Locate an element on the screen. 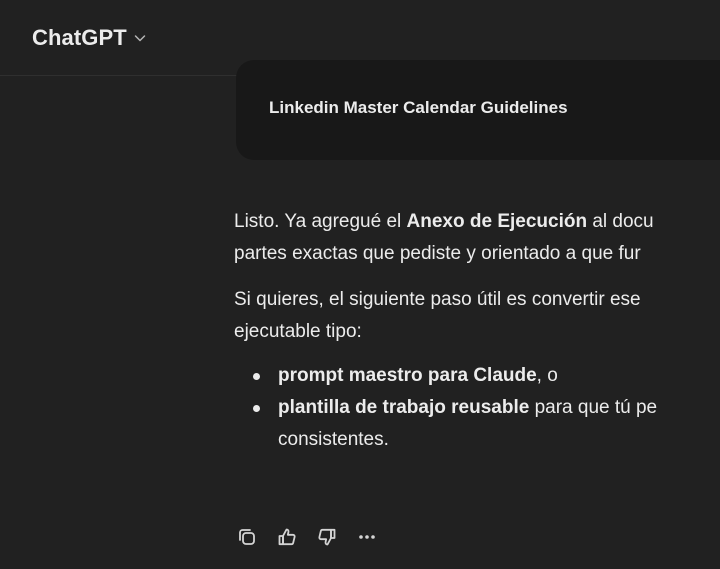 This screenshot has width=720, height=569. model-name: ChatGPT is located at coordinates (79, 37).